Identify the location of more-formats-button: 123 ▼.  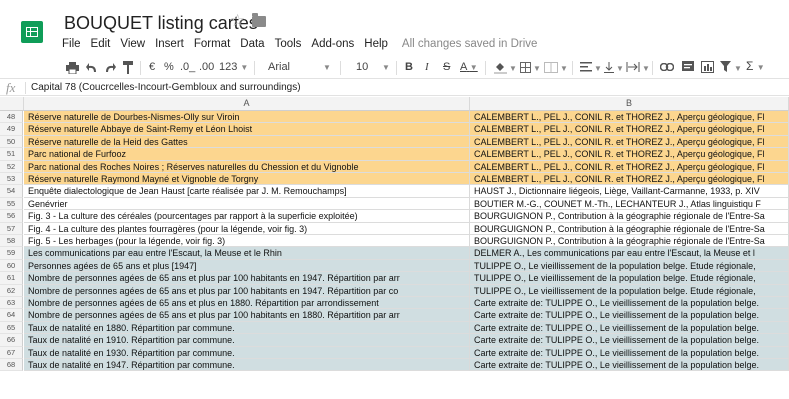
(233, 67).